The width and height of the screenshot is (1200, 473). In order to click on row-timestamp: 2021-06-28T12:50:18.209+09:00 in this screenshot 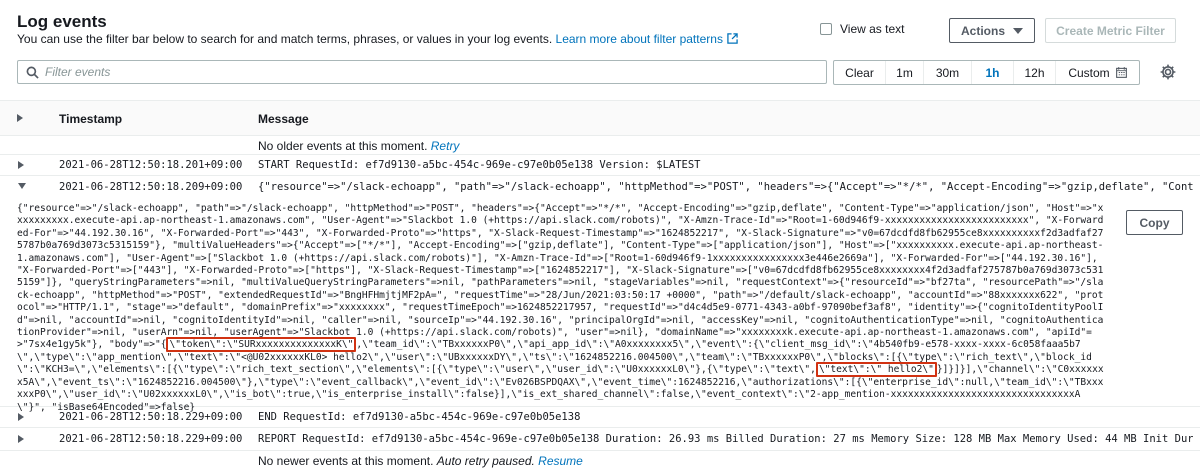, I will do `click(151, 187)`.